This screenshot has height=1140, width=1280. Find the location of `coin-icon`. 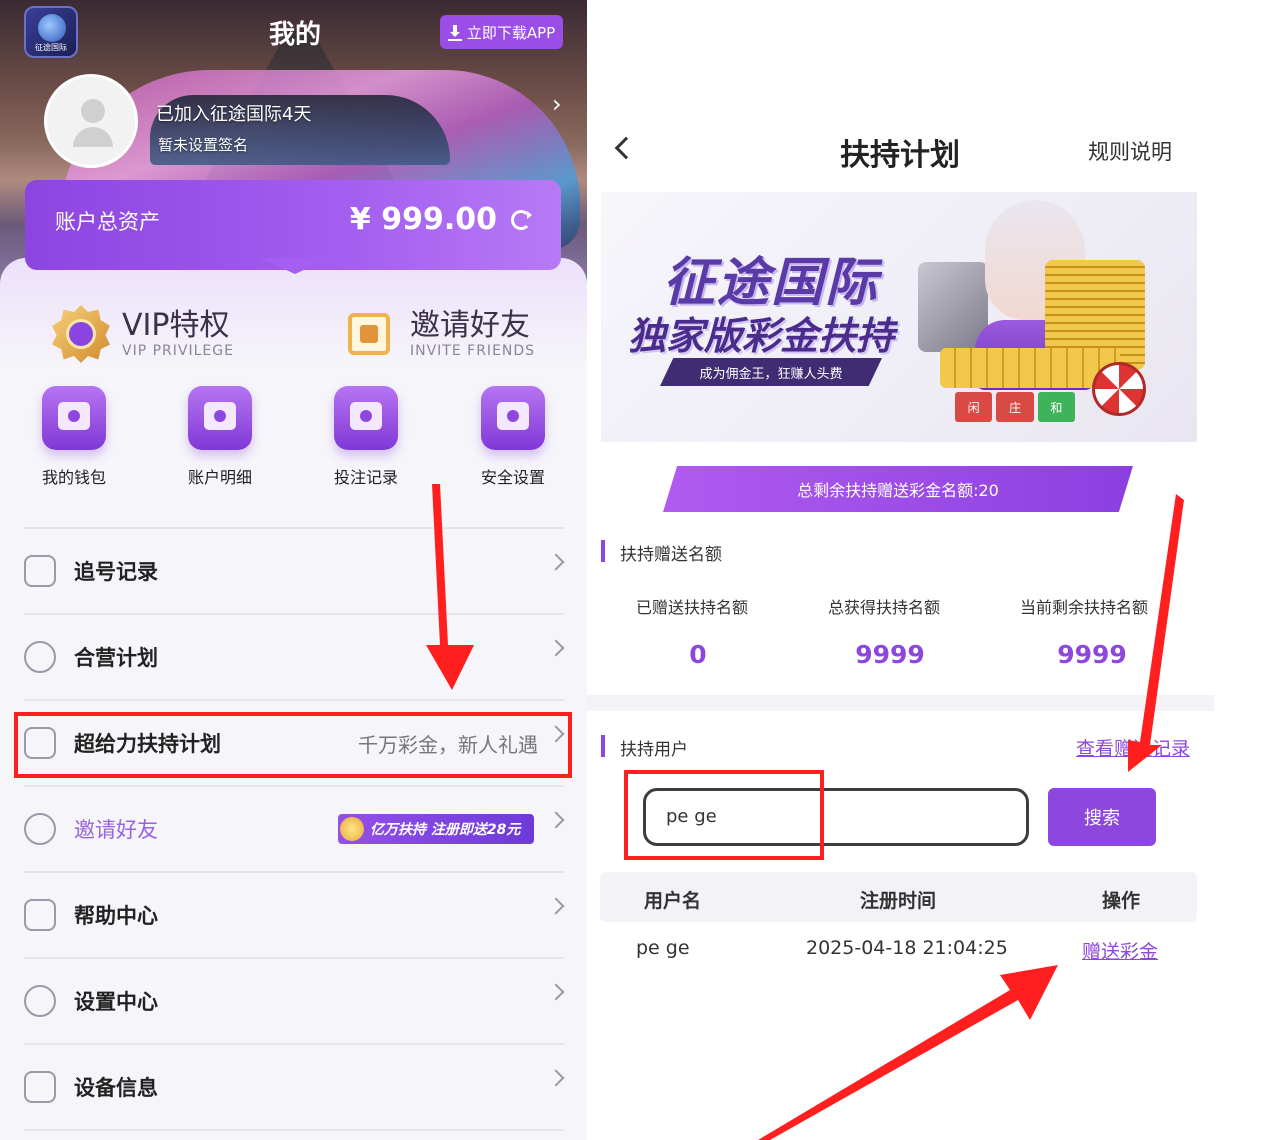

coin-icon is located at coordinates (352, 829).